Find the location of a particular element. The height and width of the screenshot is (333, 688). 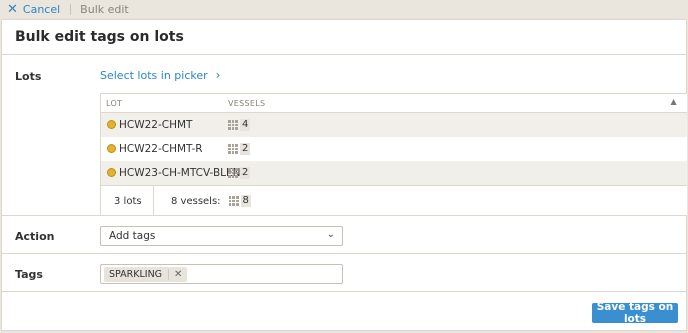

tags-label: Tags is located at coordinates (29, 274).